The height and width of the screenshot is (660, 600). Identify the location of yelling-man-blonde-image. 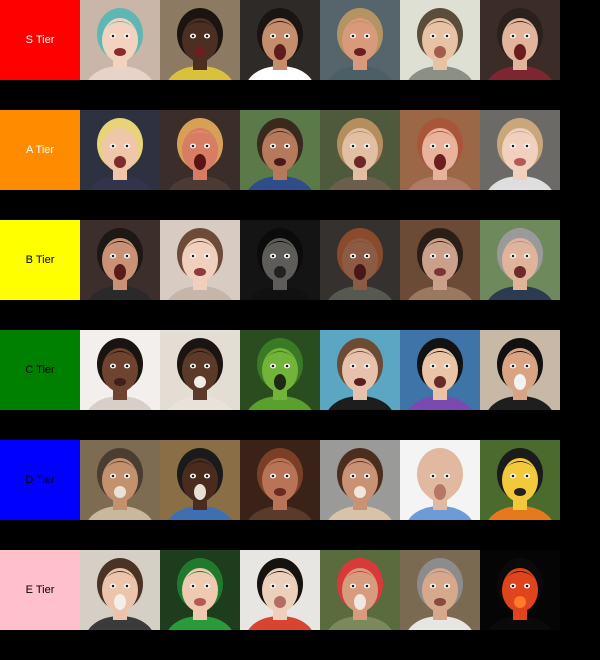
(360, 40).